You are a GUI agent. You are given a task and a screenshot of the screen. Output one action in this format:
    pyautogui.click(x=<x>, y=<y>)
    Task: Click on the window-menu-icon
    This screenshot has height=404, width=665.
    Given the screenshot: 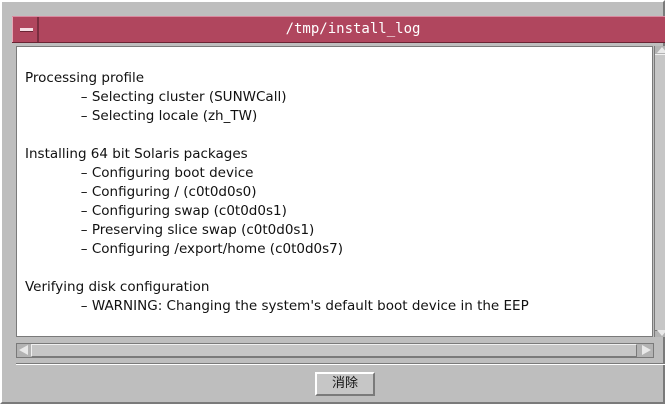 What is the action you would take?
    pyautogui.click(x=26, y=30)
    